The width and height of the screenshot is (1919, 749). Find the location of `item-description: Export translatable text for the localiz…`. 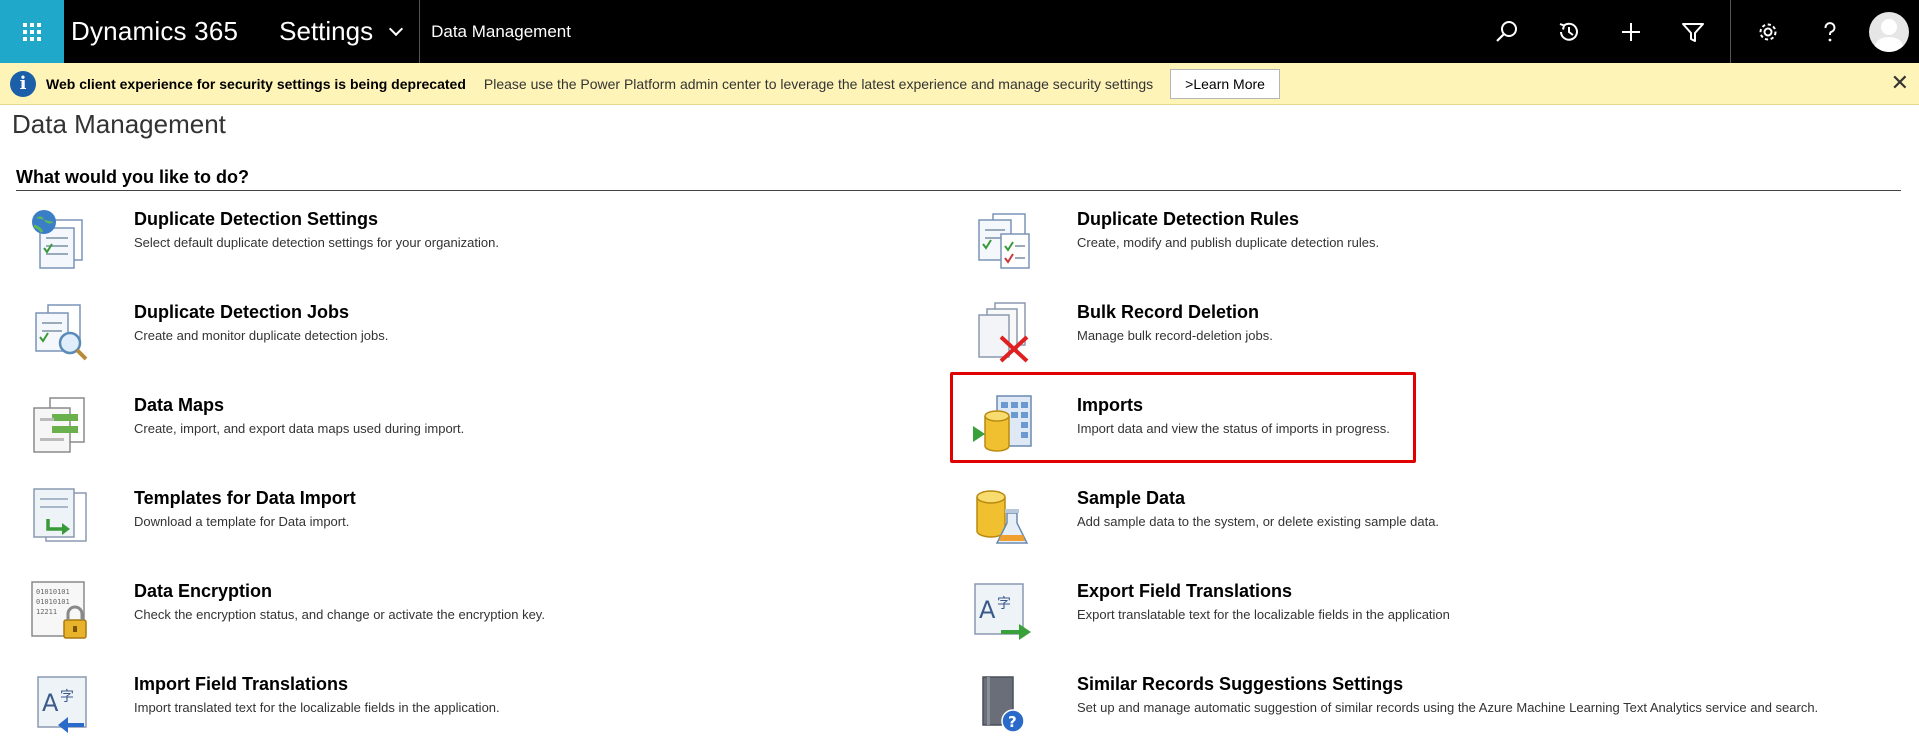

item-description: Export translatable text for the localiz… is located at coordinates (1263, 614).